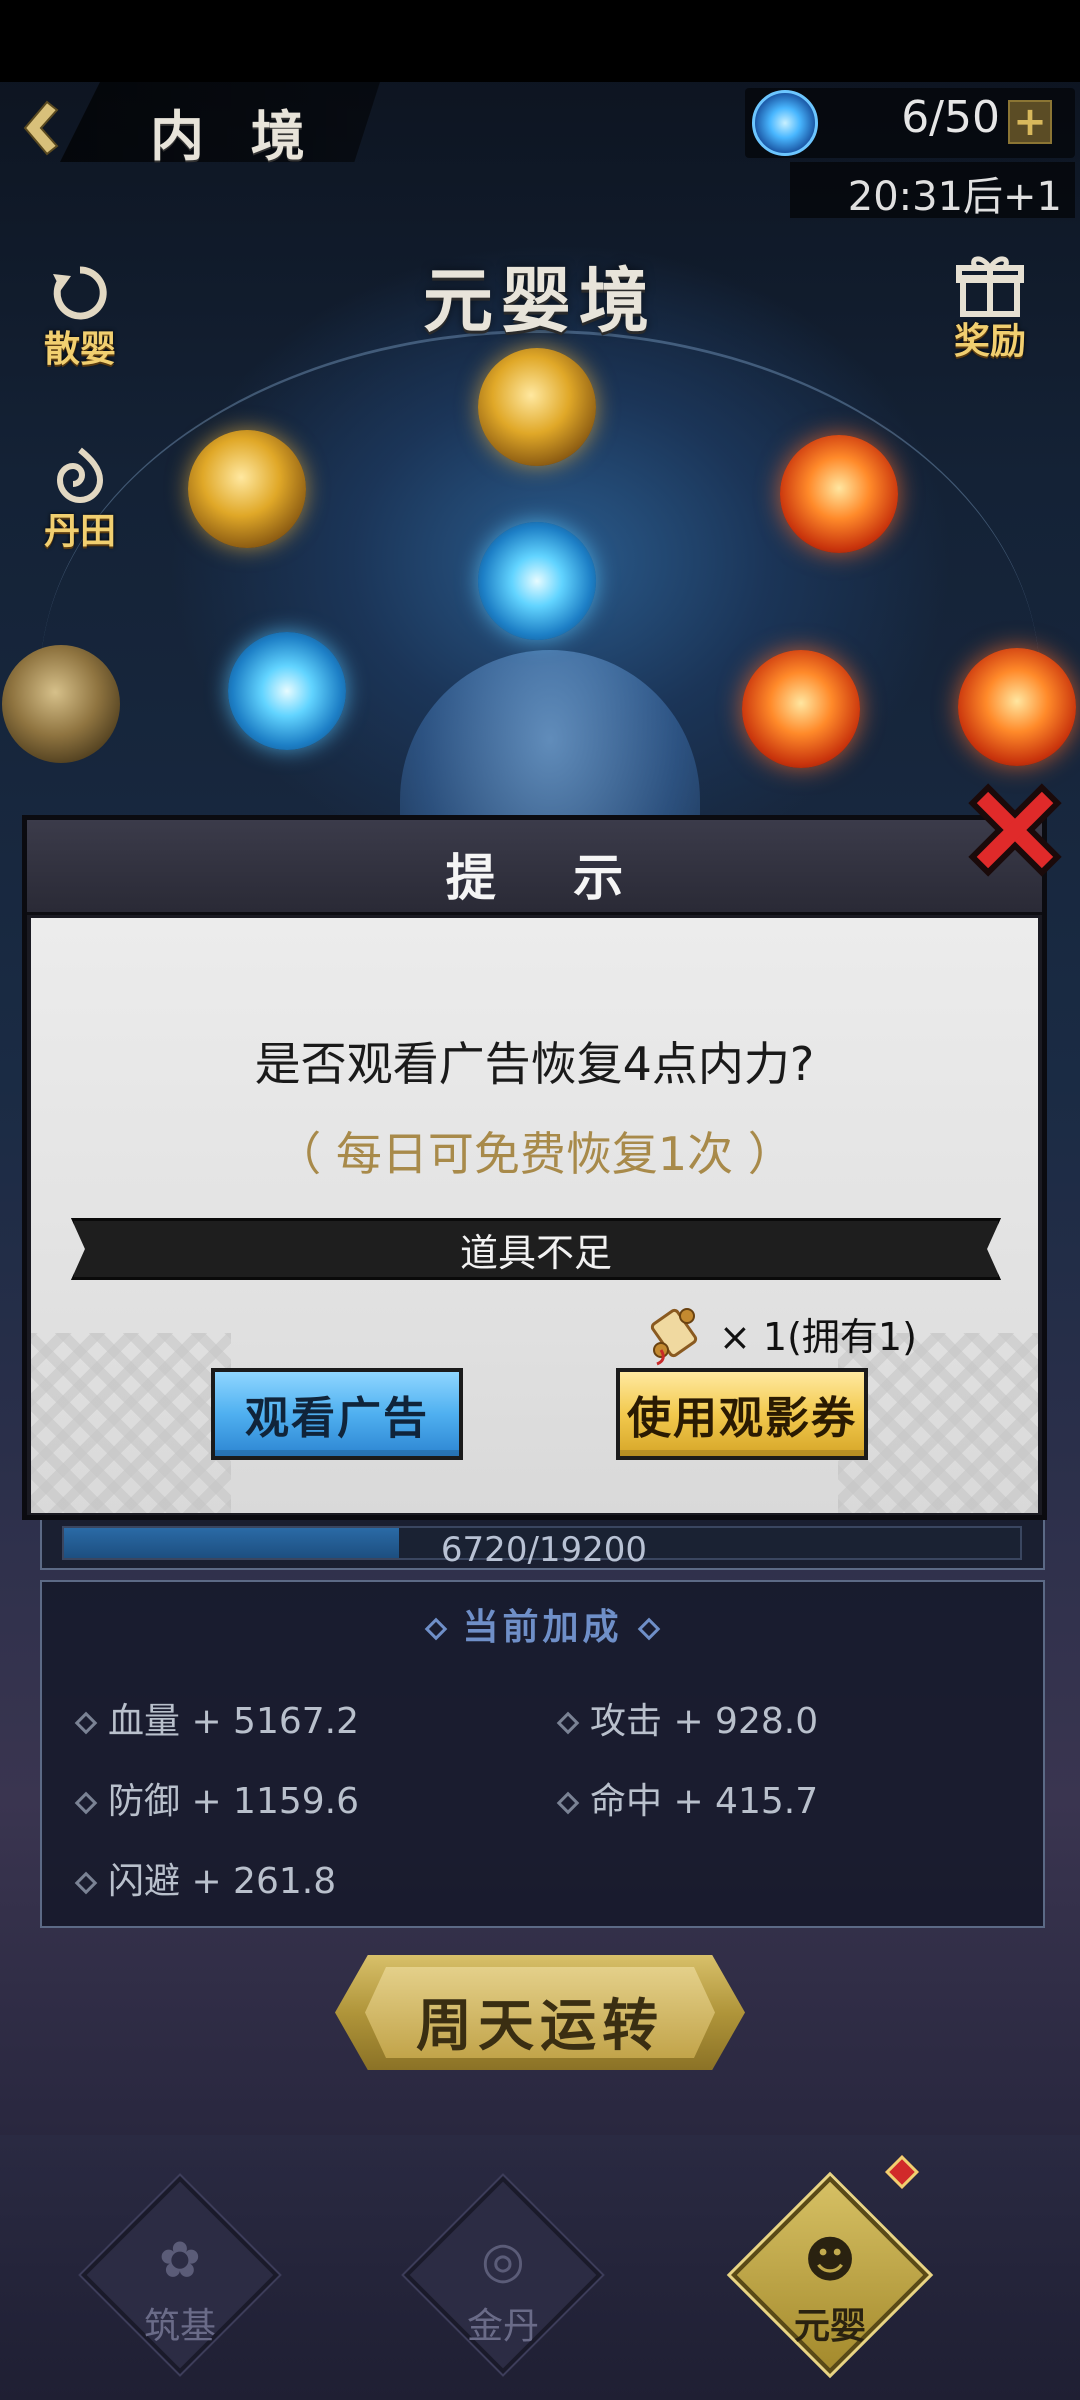 The width and height of the screenshot is (1080, 2400). What do you see at coordinates (674, 1337) in the screenshot?
I see `ticket-scroll-icon` at bounding box center [674, 1337].